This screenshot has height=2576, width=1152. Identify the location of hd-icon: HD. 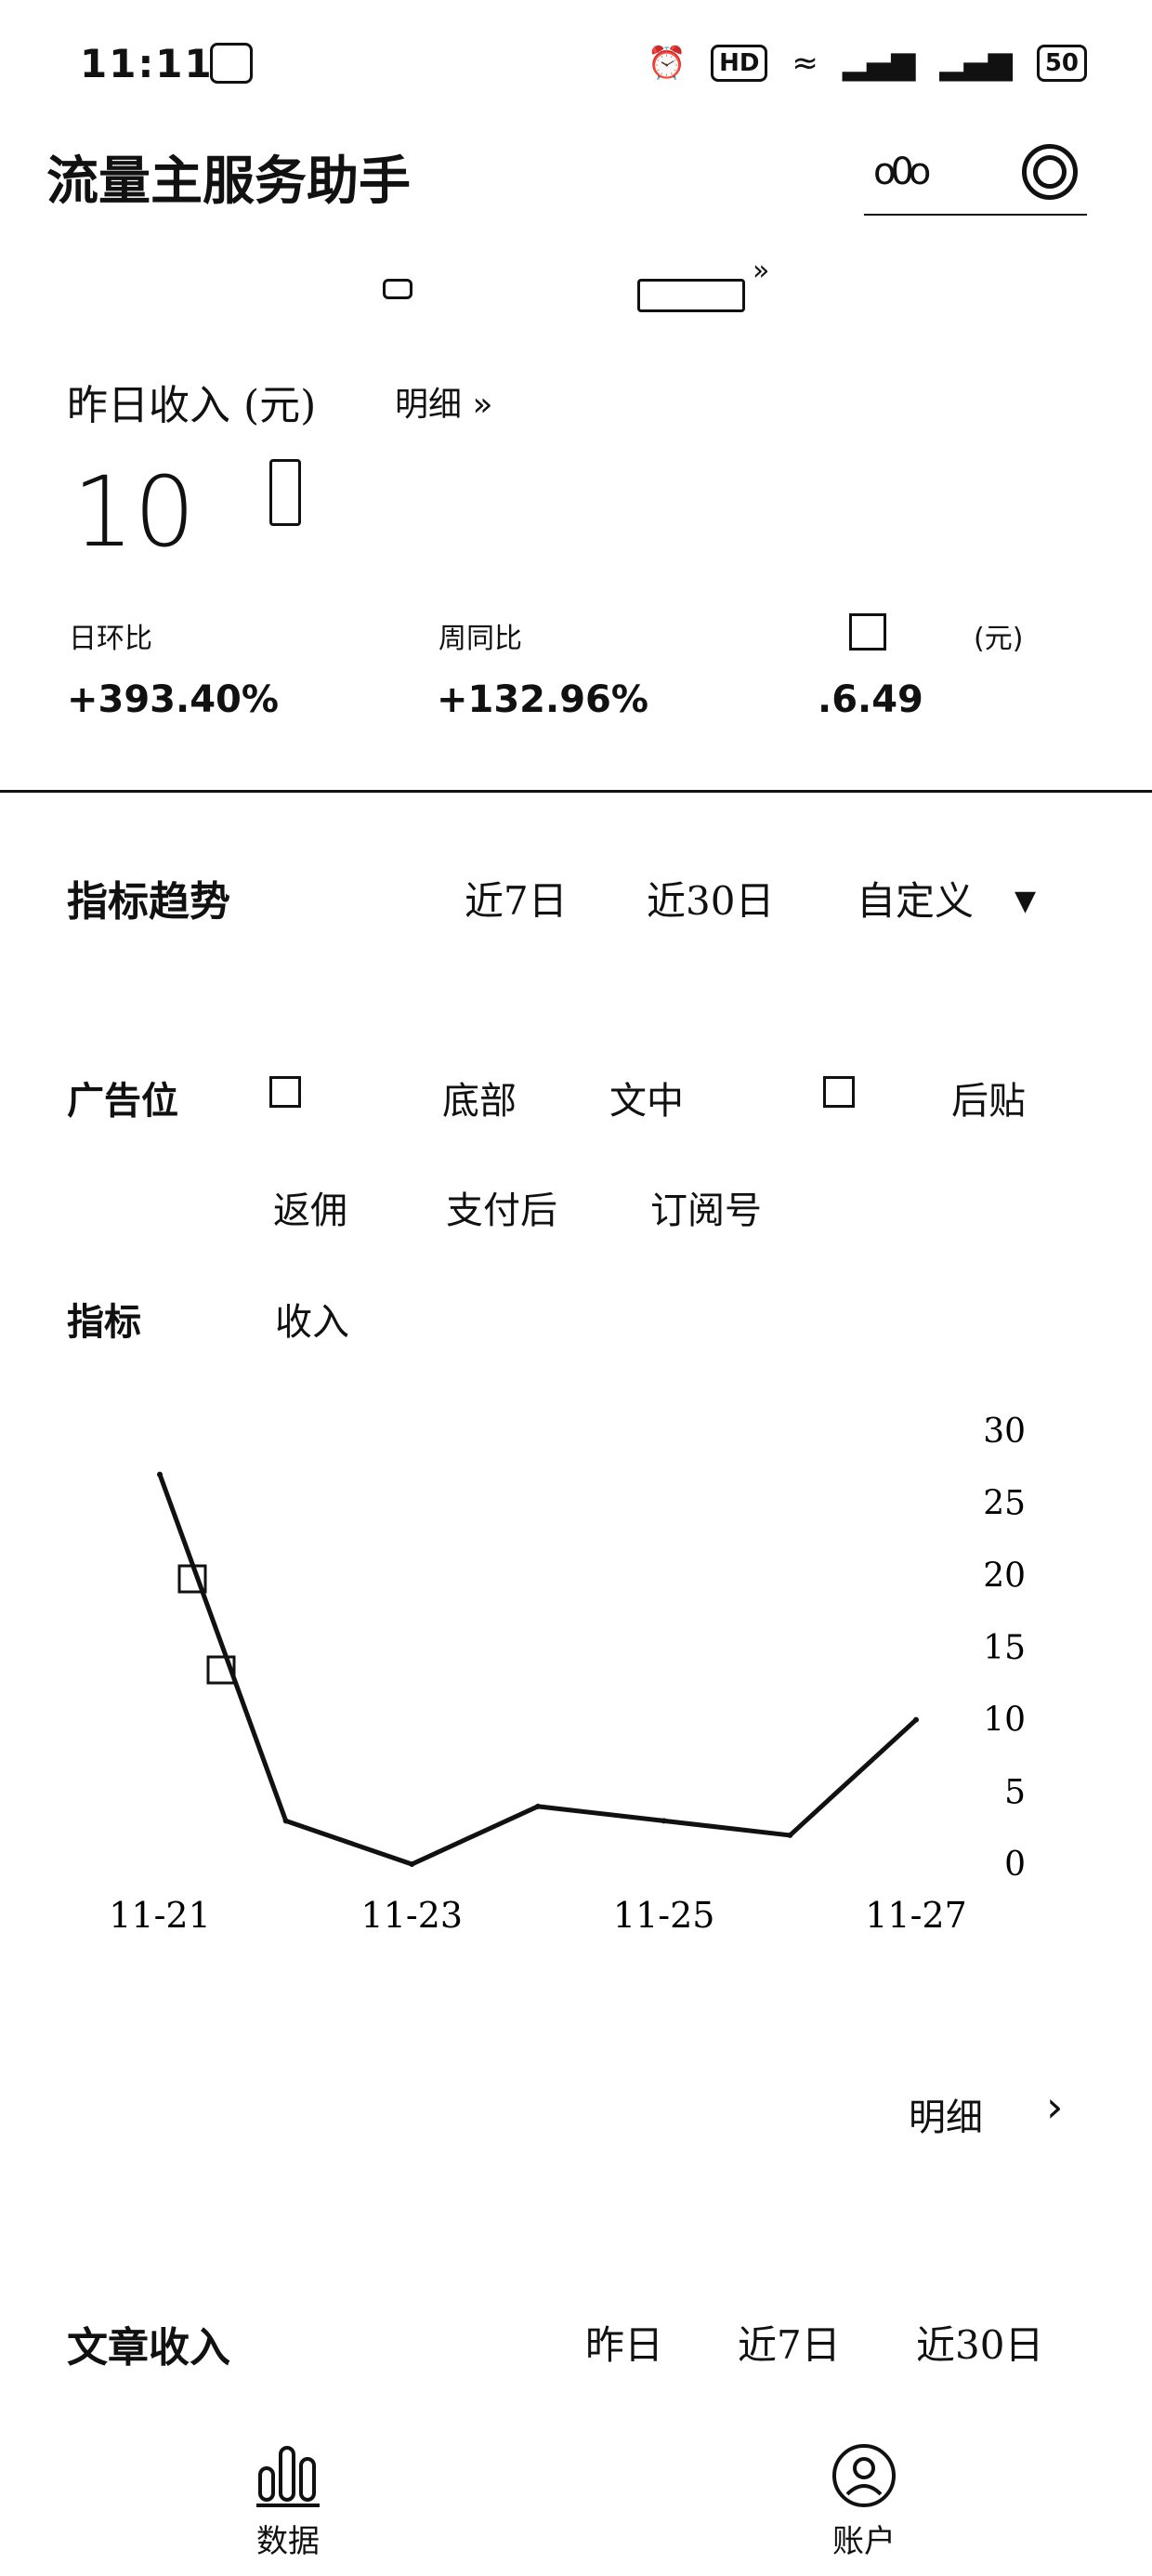
(739, 63).